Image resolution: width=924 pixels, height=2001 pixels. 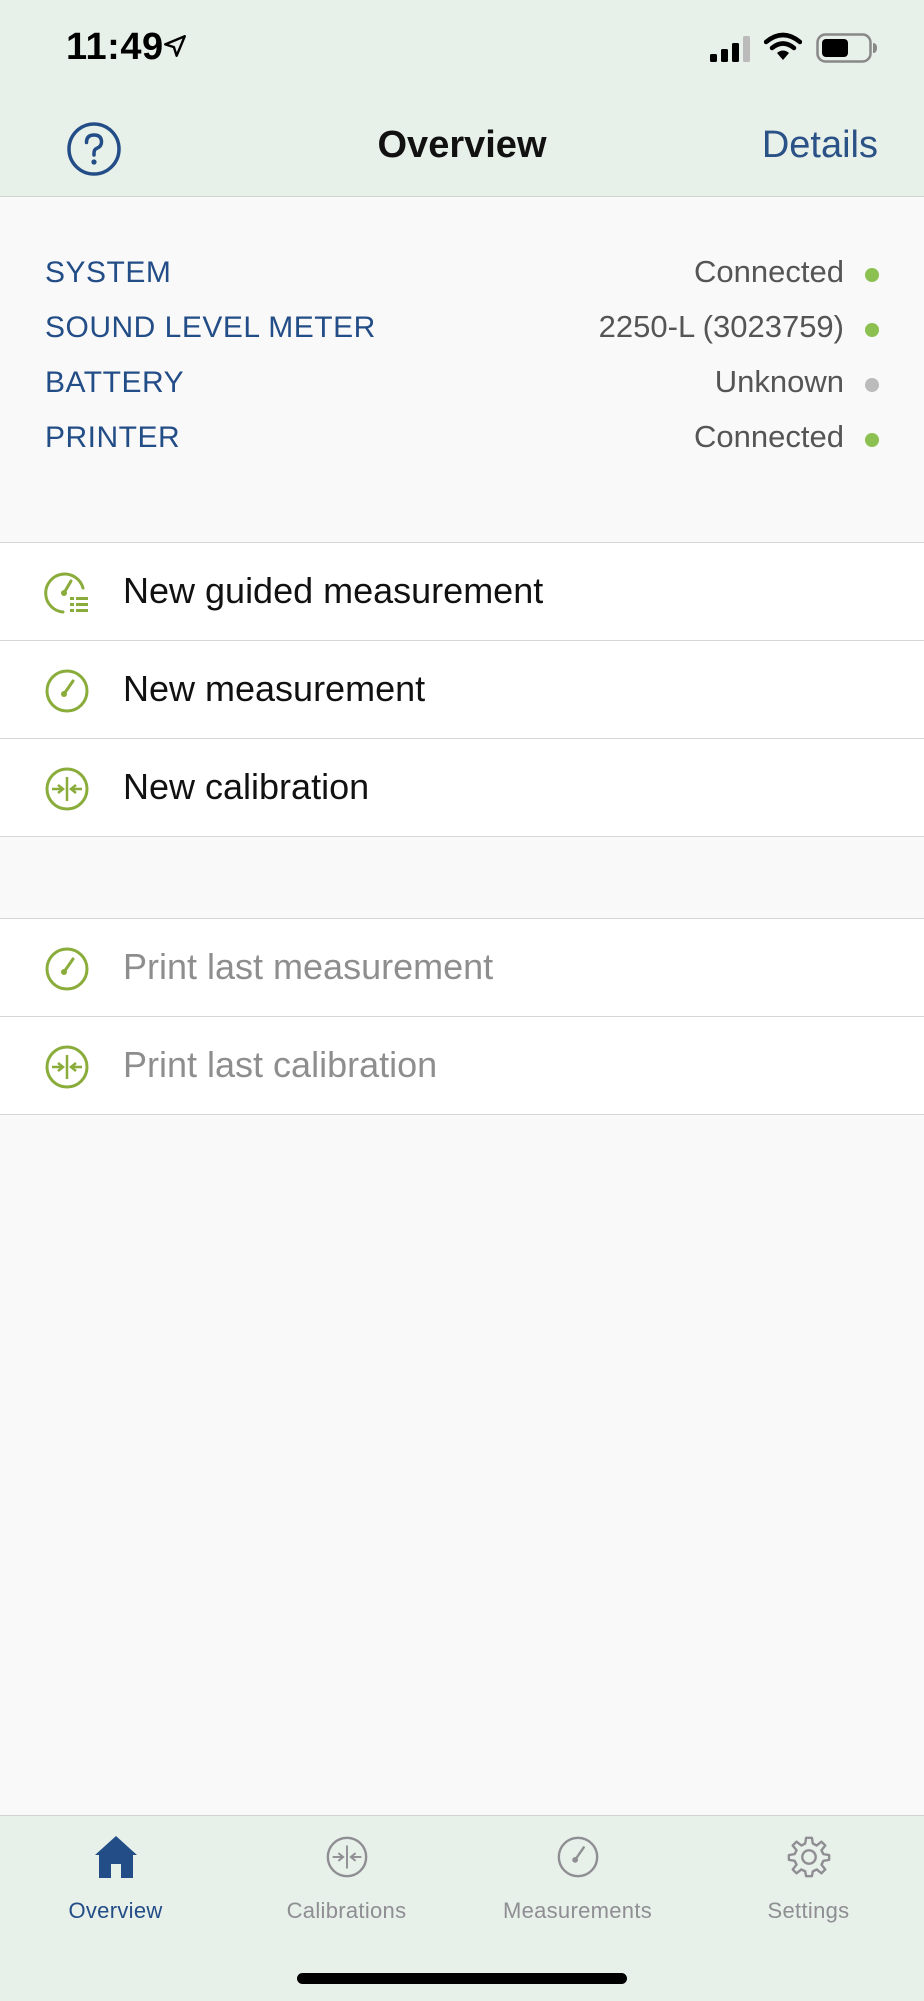 I want to click on status-label: SOUND LEVEL METER, so click(x=210, y=327).